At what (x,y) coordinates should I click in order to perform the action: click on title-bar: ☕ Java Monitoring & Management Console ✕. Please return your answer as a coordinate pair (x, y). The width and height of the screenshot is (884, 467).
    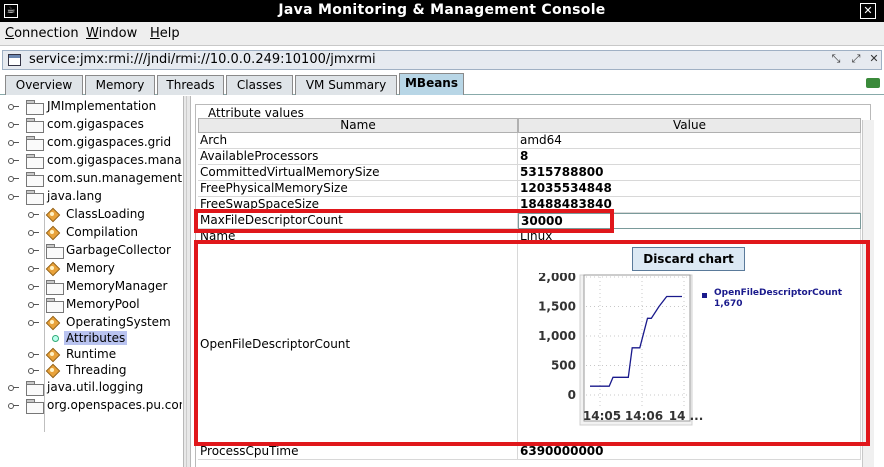
    Looking at the image, I should click on (442, 11).